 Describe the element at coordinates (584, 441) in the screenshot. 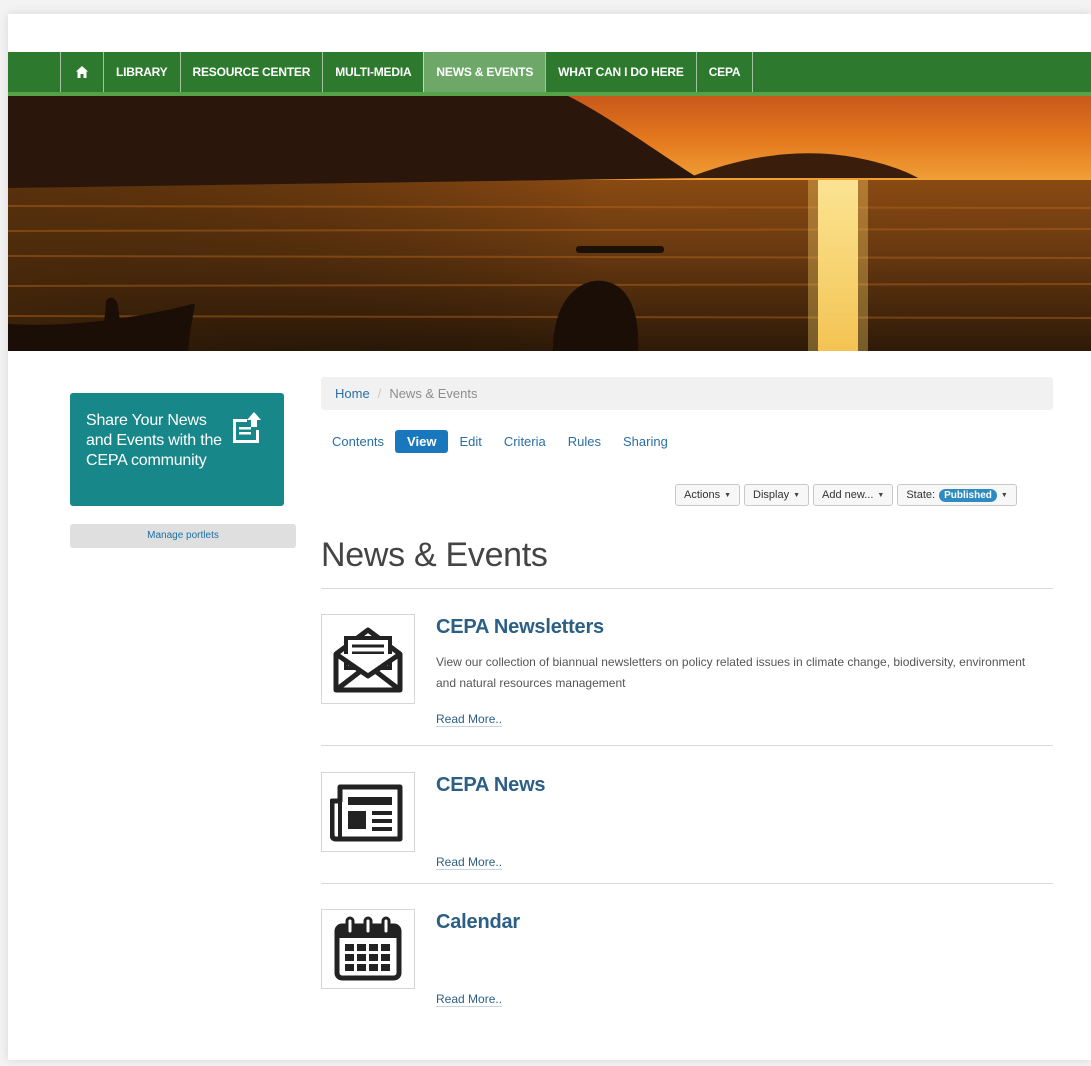

I see `tab-rules: Rules` at that location.